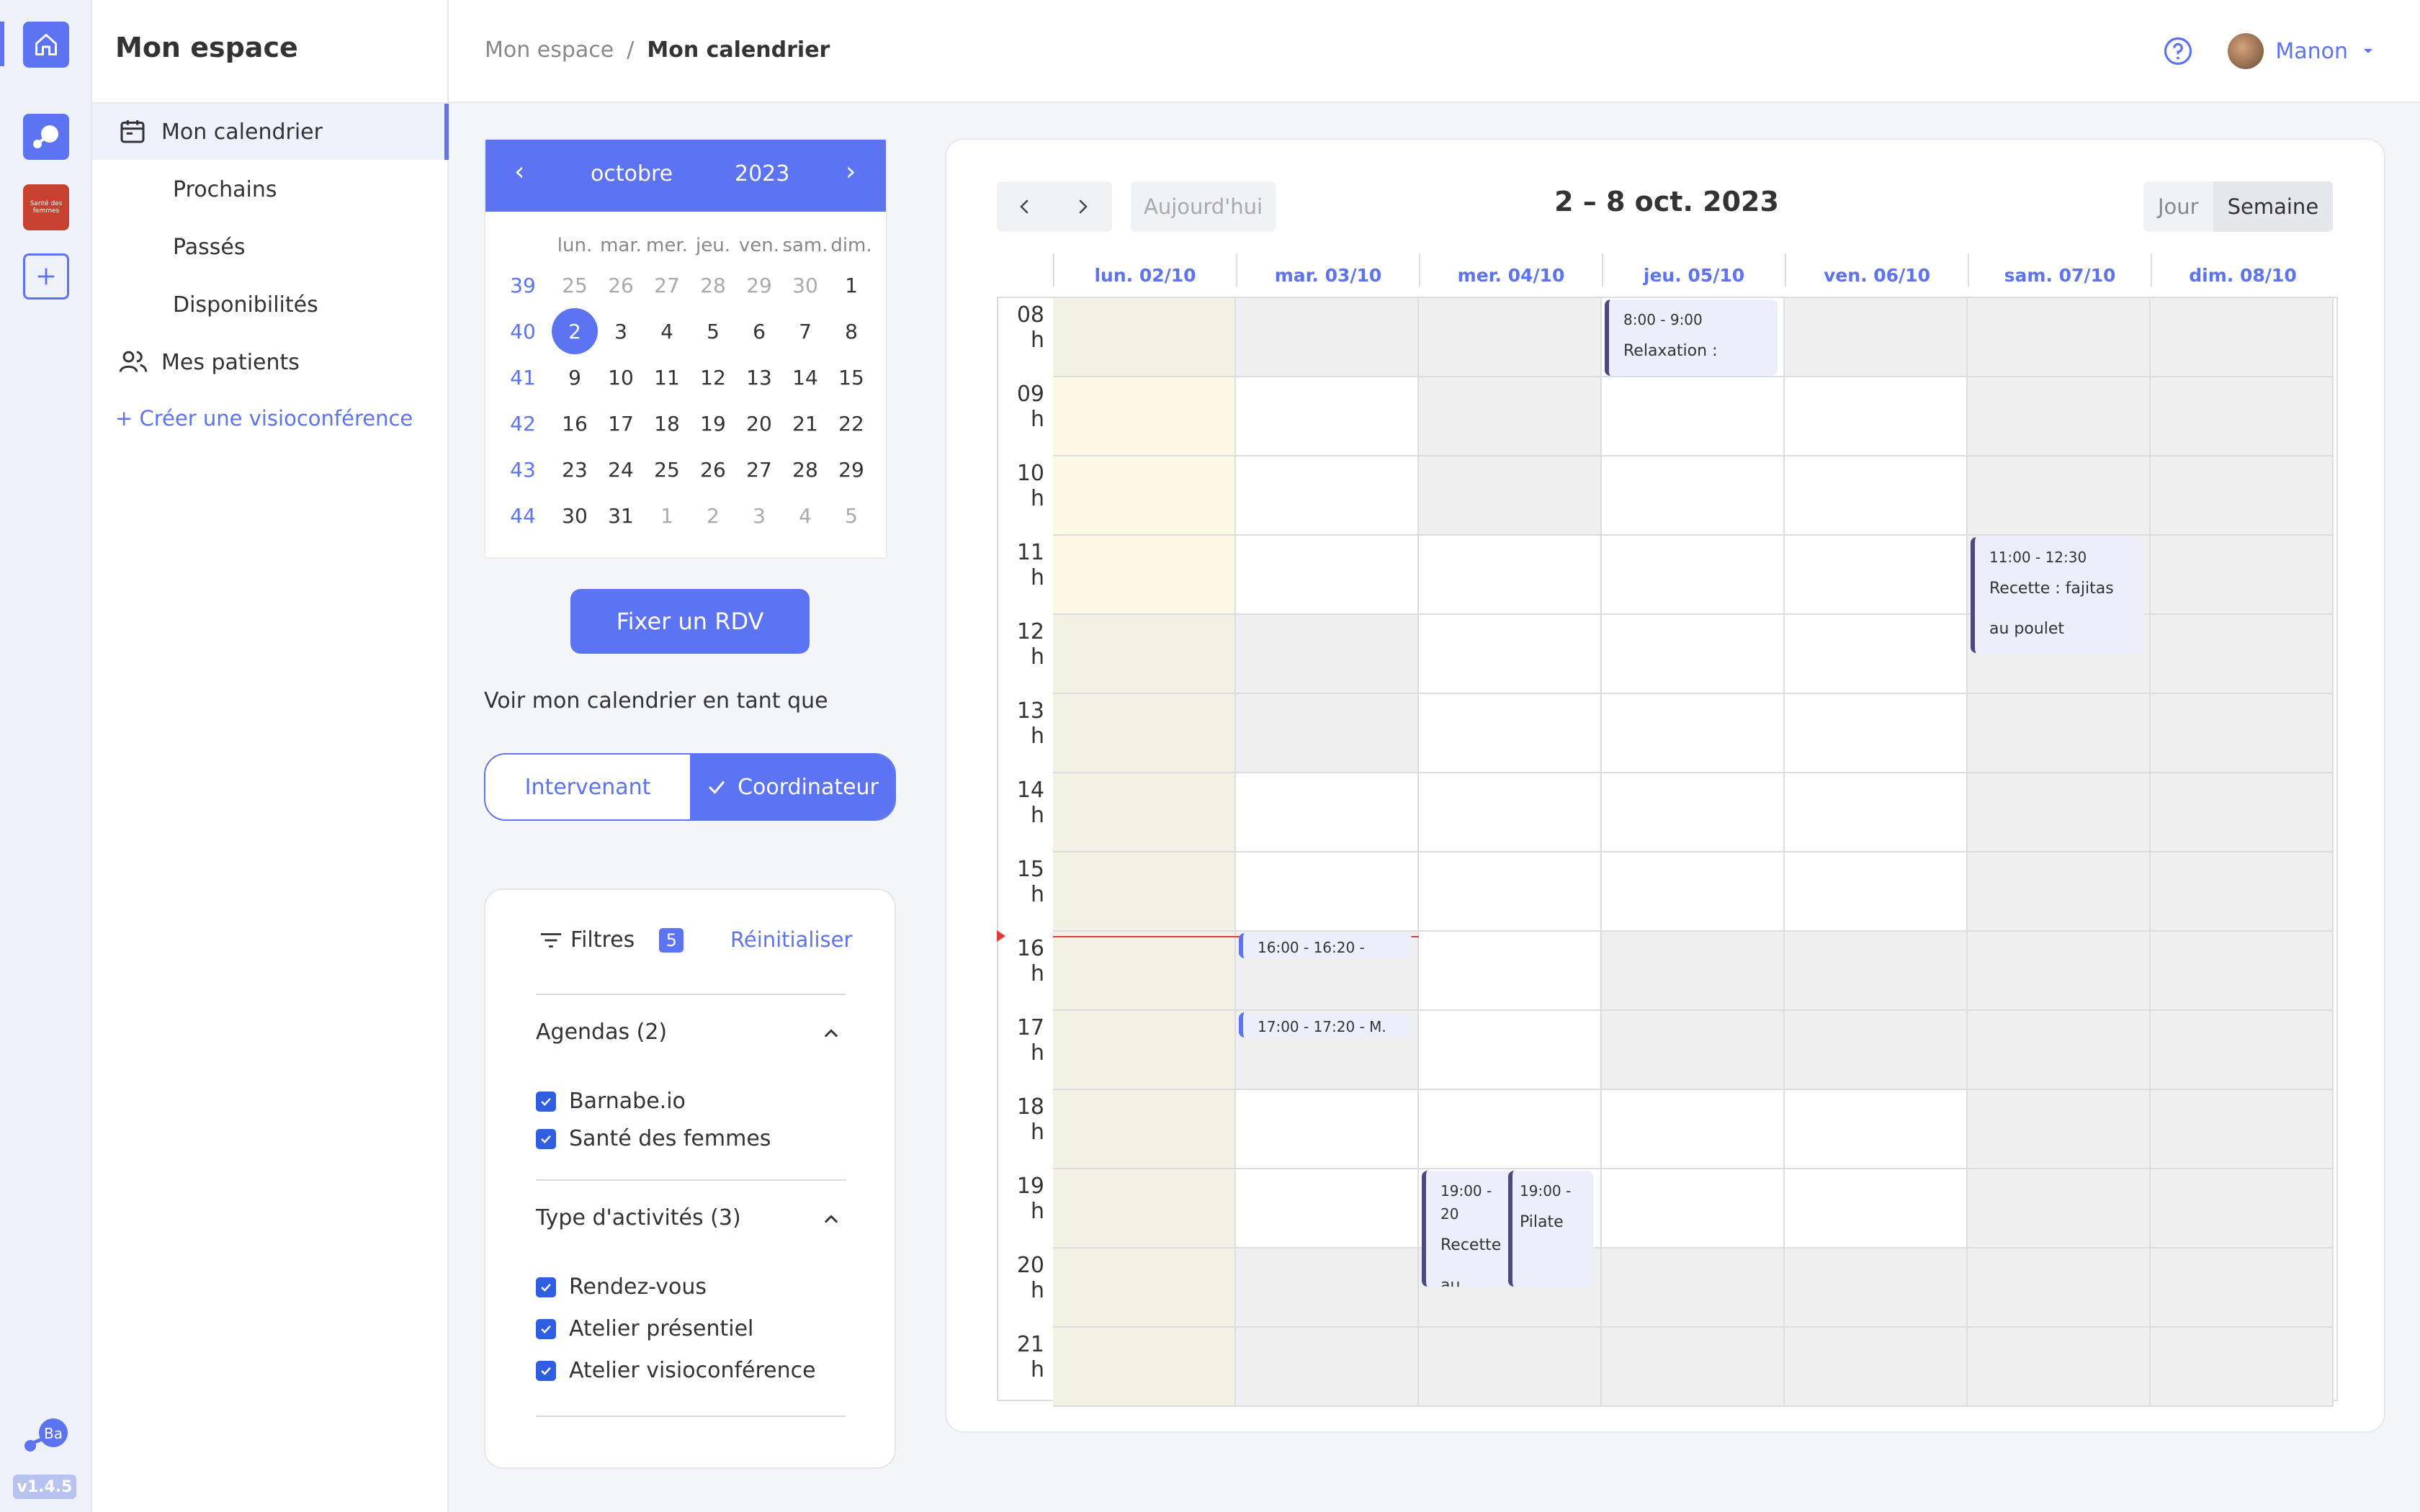  Describe the element at coordinates (667, 515) in the screenshot. I see `day-cell: 1` at that location.